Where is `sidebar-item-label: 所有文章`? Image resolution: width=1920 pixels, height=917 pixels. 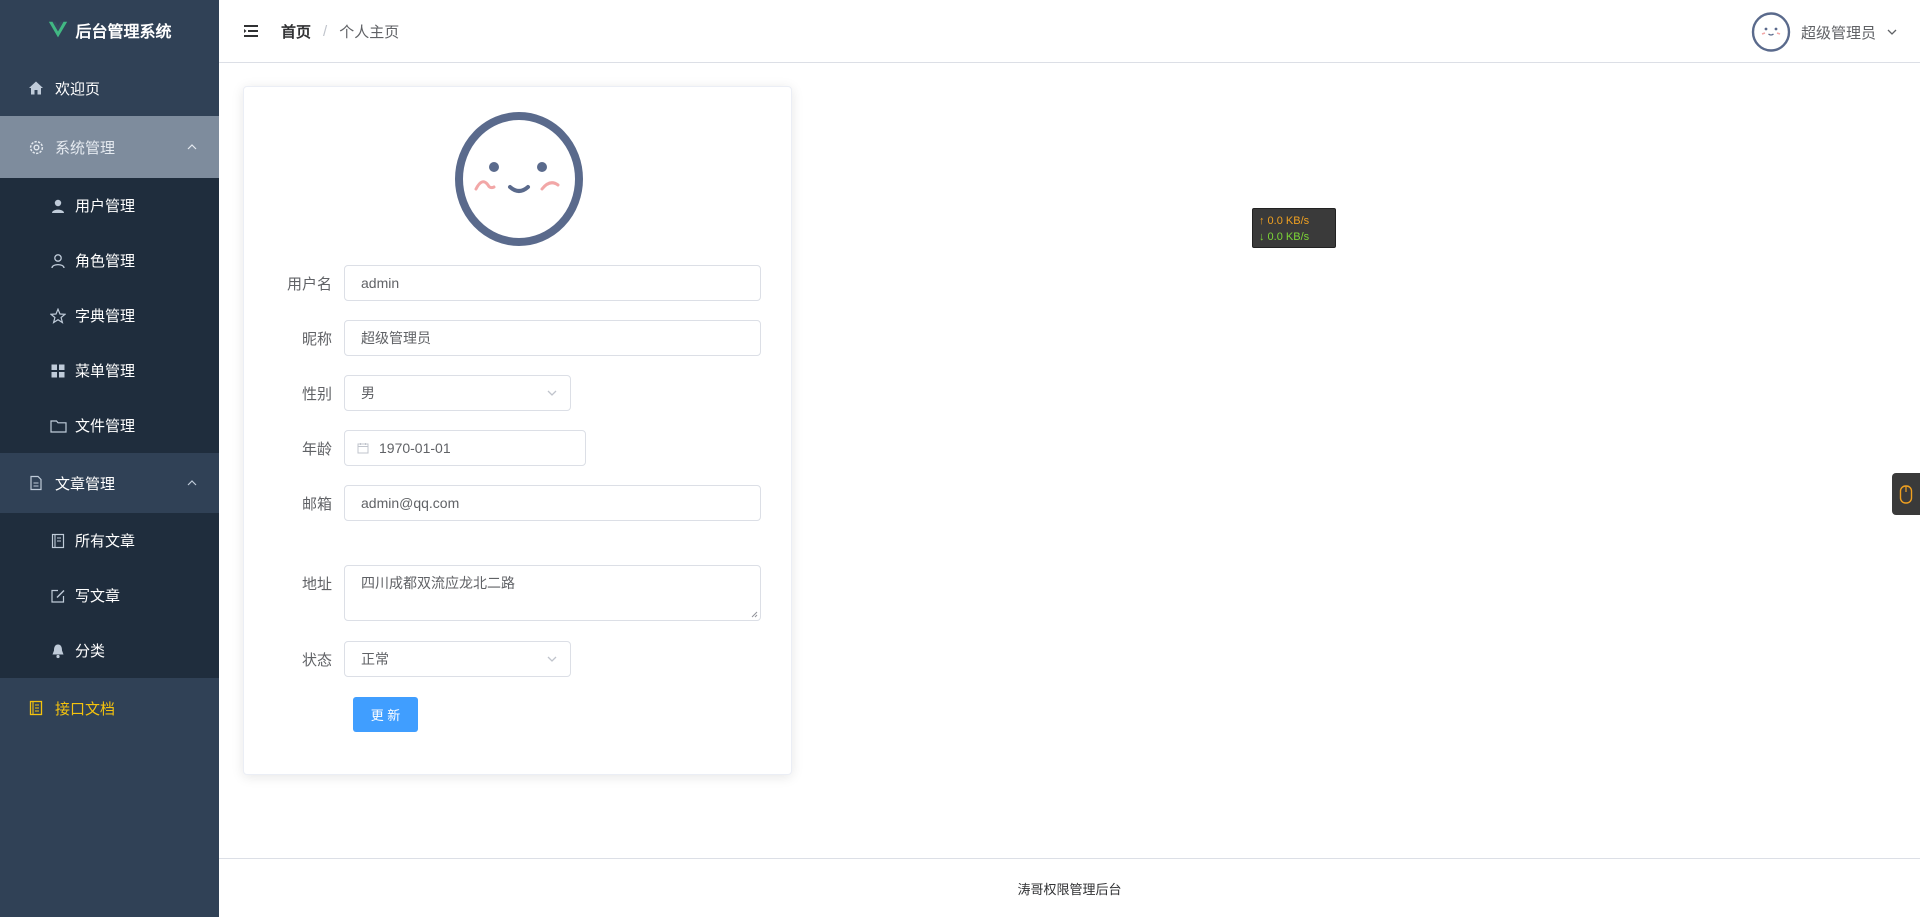
sidebar-item-label: 所有文章 is located at coordinates (105, 541).